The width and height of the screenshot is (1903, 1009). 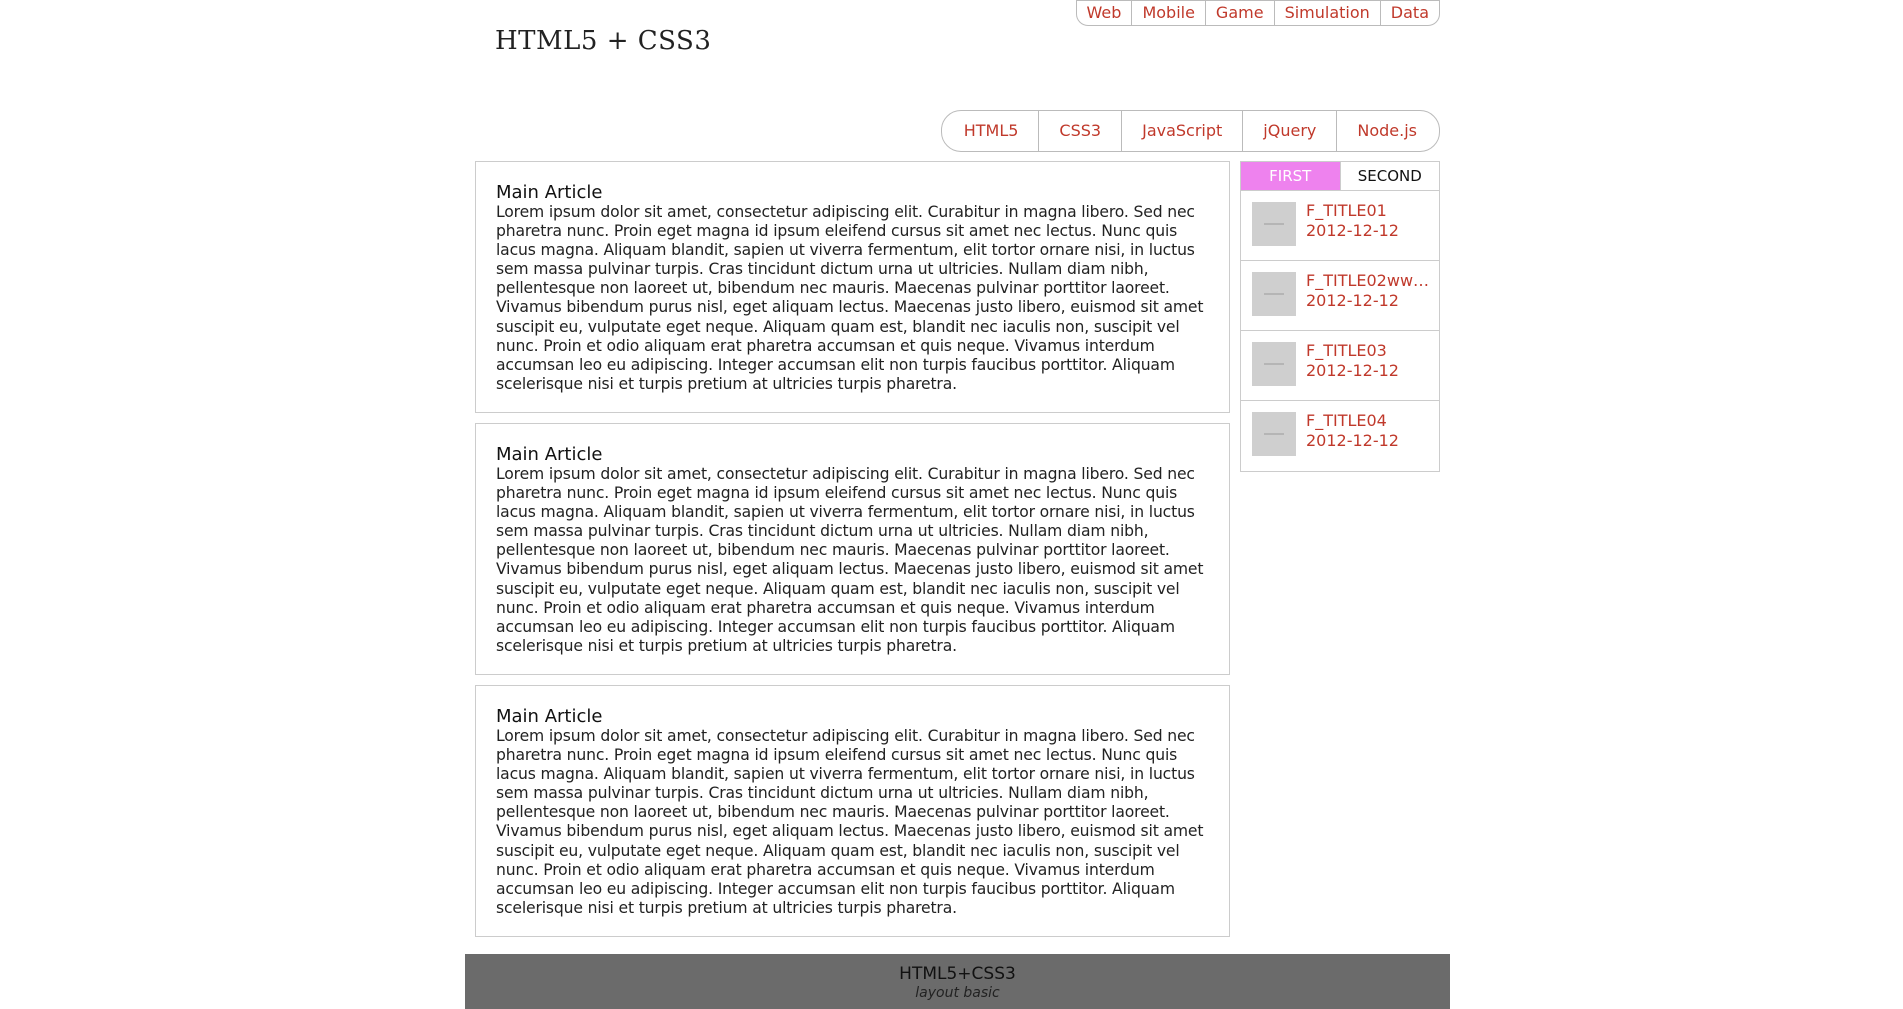 I want to click on top-nav-simulation: Simulation, so click(x=1328, y=13).